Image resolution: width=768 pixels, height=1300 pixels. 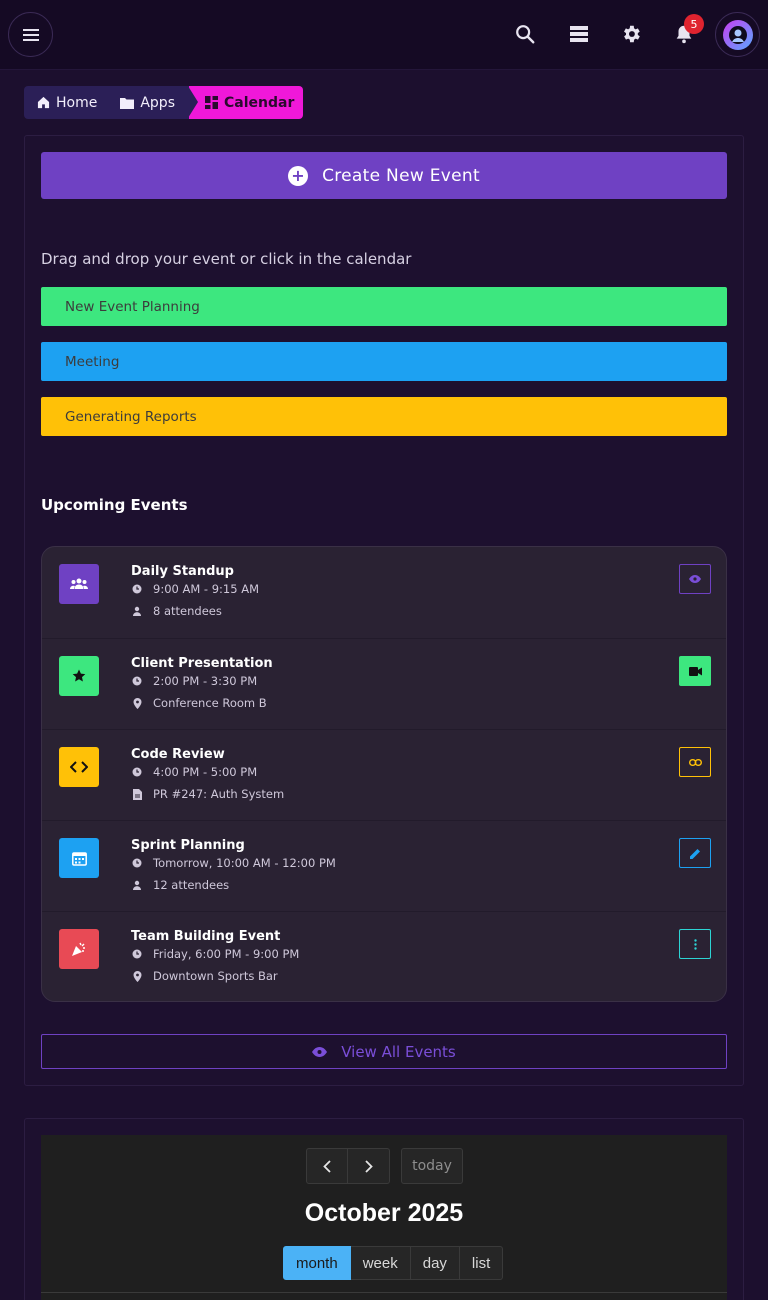 I want to click on calendar-view-switcher: month week day list, so click(x=393, y=1263).